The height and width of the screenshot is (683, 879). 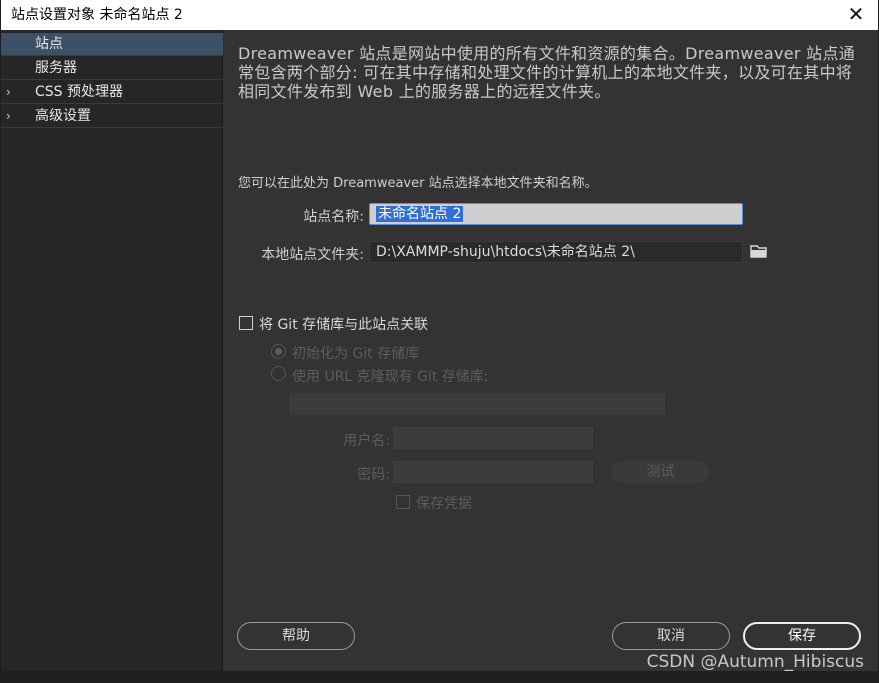 What do you see at coordinates (444, 504) in the screenshot?
I see `save-credentials-label: 保存凭据` at bounding box center [444, 504].